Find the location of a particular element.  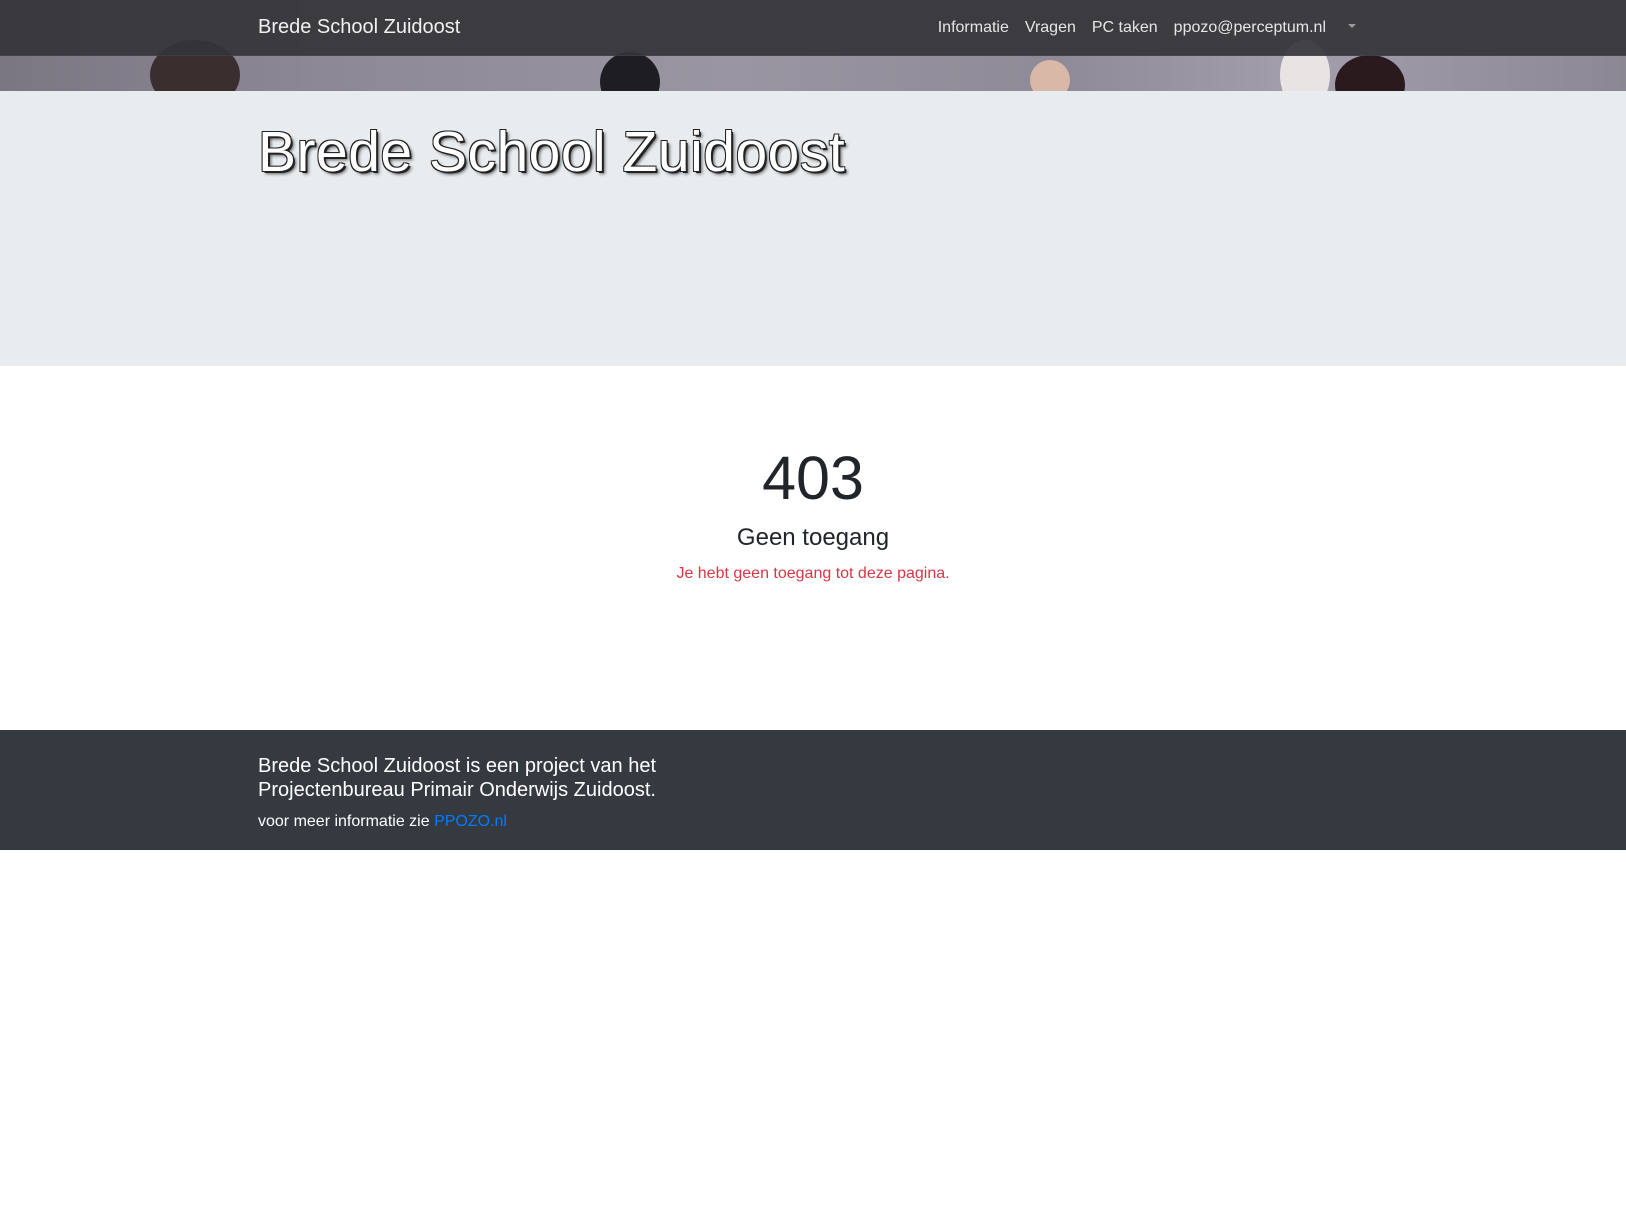

nav-user-email: ppozo@perceptum.nl is located at coordinates (1250, 28).